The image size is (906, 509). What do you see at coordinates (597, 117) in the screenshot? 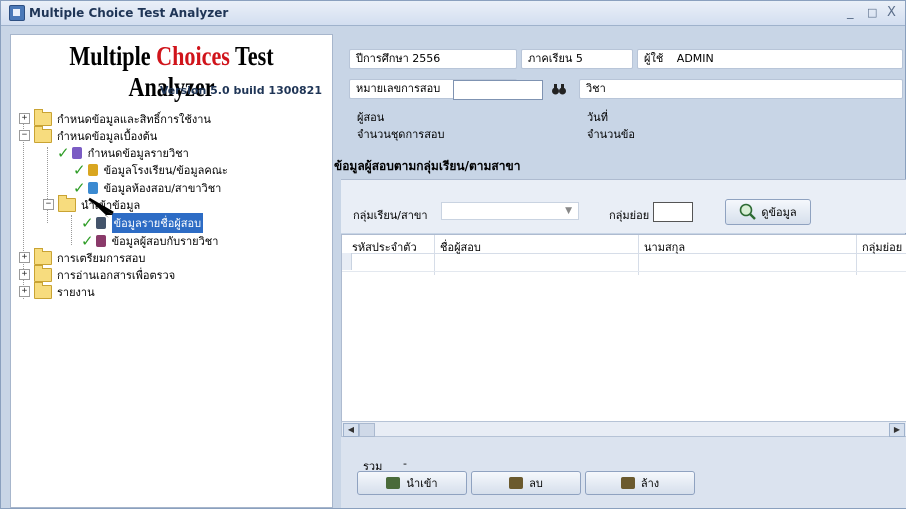
I see `date-label: วันที่` at bounding box center [597, 117].